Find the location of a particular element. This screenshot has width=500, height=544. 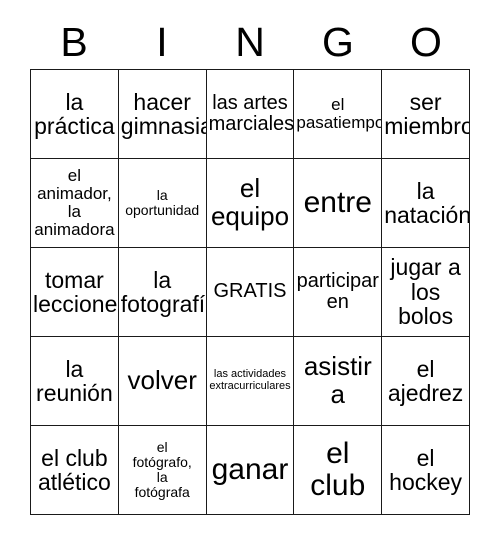

header-letter-o: O is located at coordinates (426, 41).